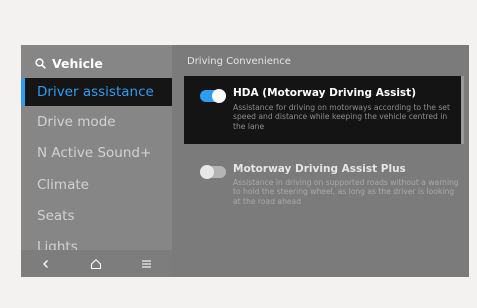 The image size is (477, 308). I want to click on option-title: Motorway Driving Assist Plus, so click(319, 169).